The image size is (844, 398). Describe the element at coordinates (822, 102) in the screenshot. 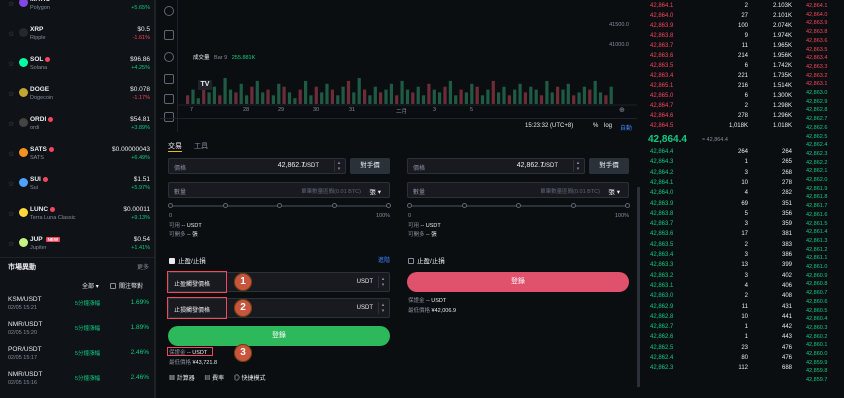

I see `ladder-bid-row: 42,862.9` at that location.